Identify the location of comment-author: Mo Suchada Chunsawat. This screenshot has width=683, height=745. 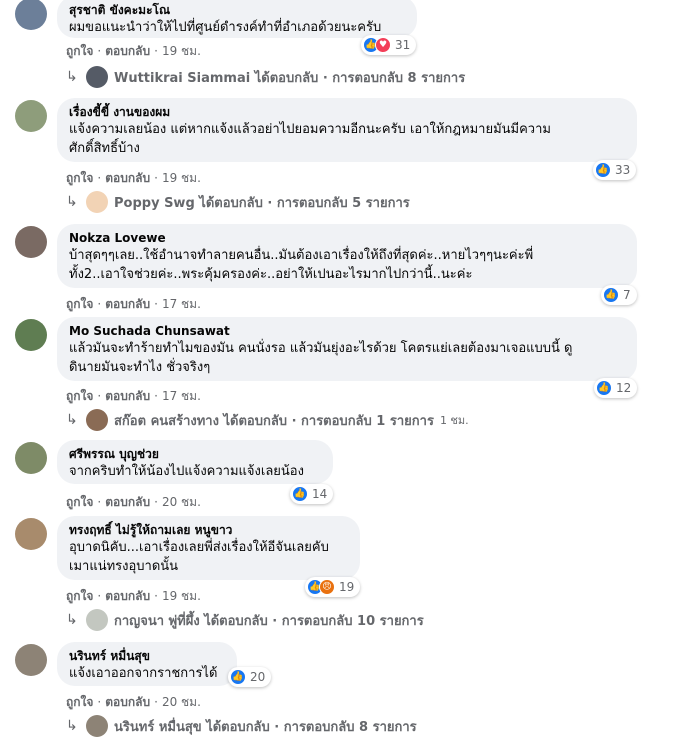
(347, 331).